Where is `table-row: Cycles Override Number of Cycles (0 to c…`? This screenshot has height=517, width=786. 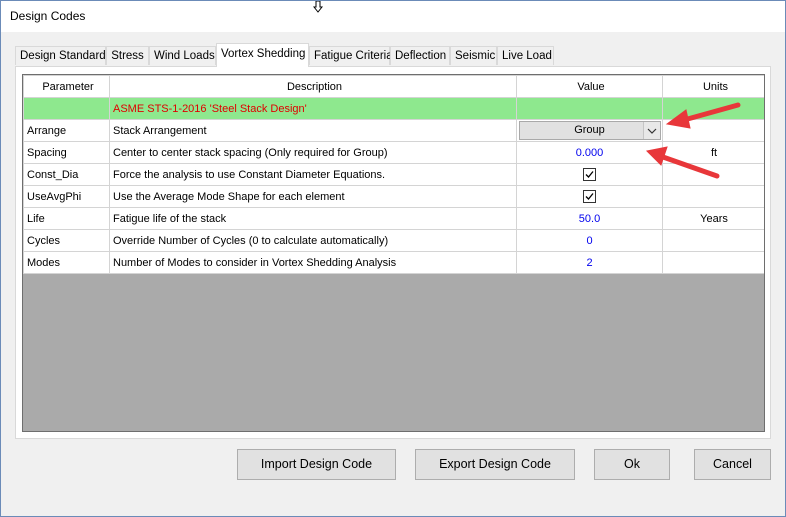
table-row: Cycles Override Number of Cycles (0 to c… is located at coordinates (393, 240).